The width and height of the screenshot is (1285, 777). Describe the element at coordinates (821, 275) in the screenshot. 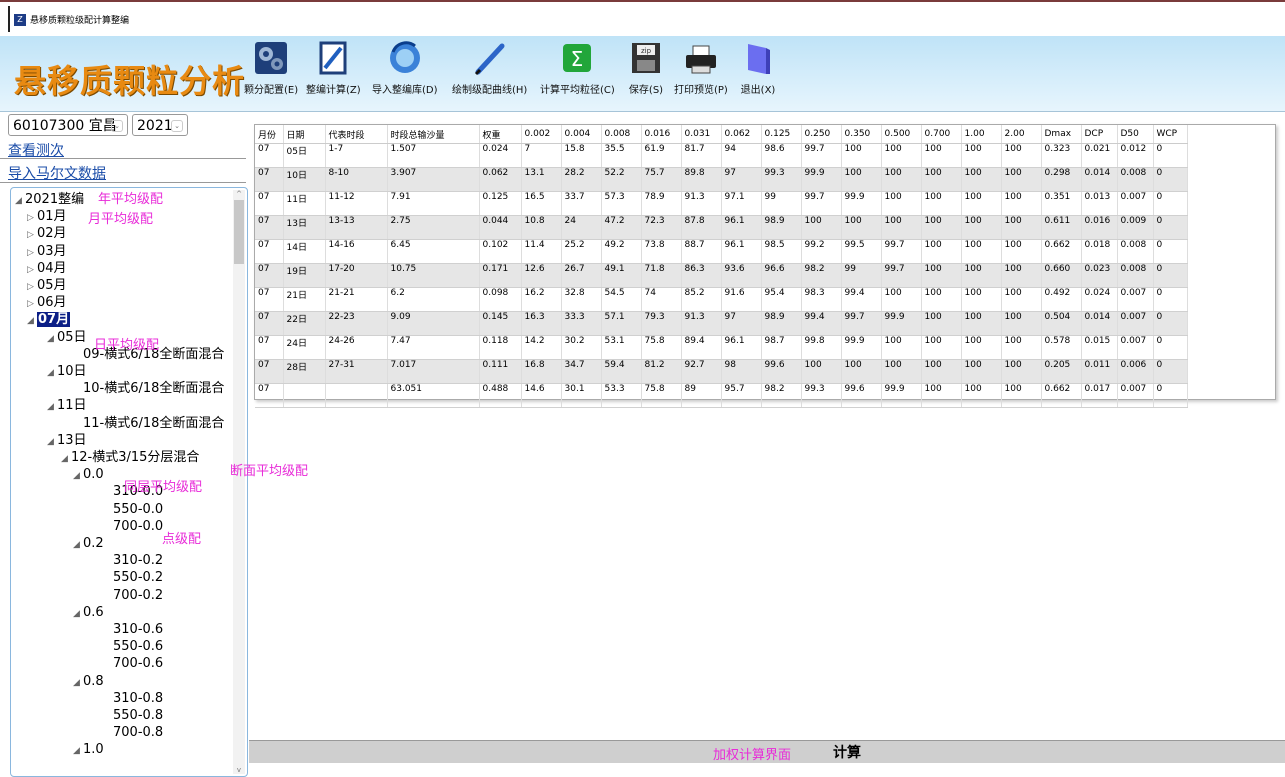

I see `table-cell: 98.2` at that location.